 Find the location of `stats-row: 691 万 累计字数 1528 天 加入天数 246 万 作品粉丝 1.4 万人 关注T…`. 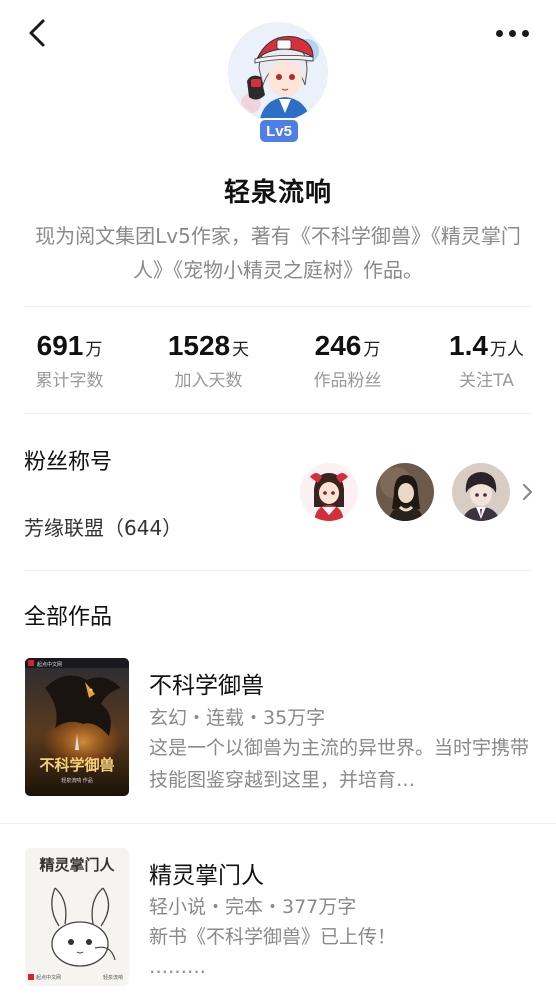

stats-row: 691 万 累计字数 1528 天 加入天数 246 万 作品粉丝 1.4 万人 关注T… is located at coordinates (278, 365).